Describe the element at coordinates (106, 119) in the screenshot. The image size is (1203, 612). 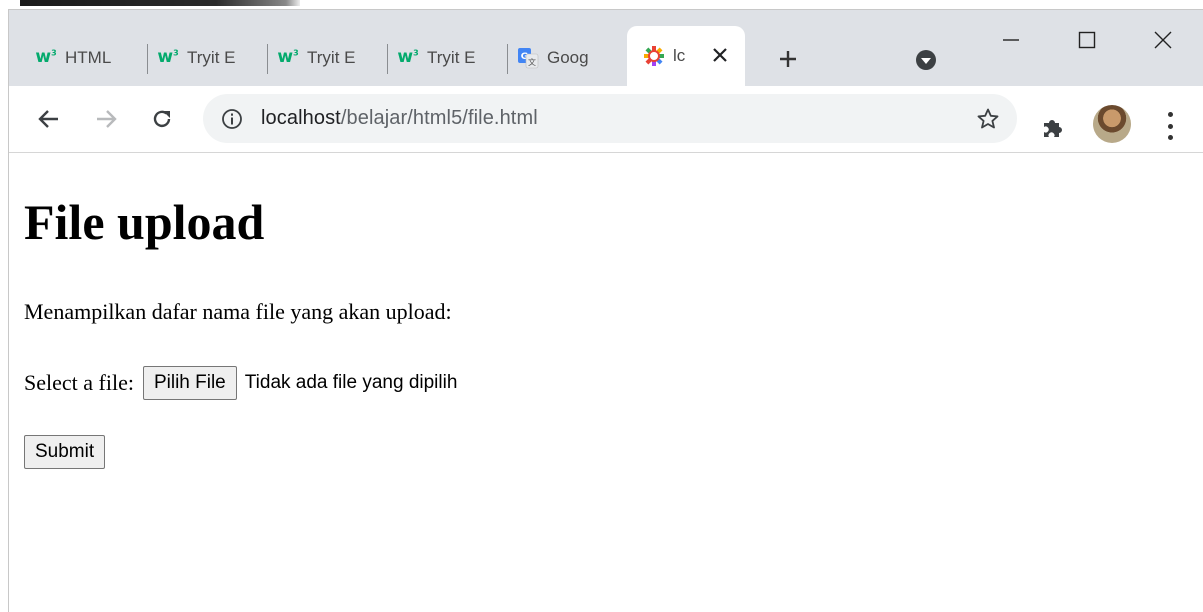
I see `forward-icon` at that location.